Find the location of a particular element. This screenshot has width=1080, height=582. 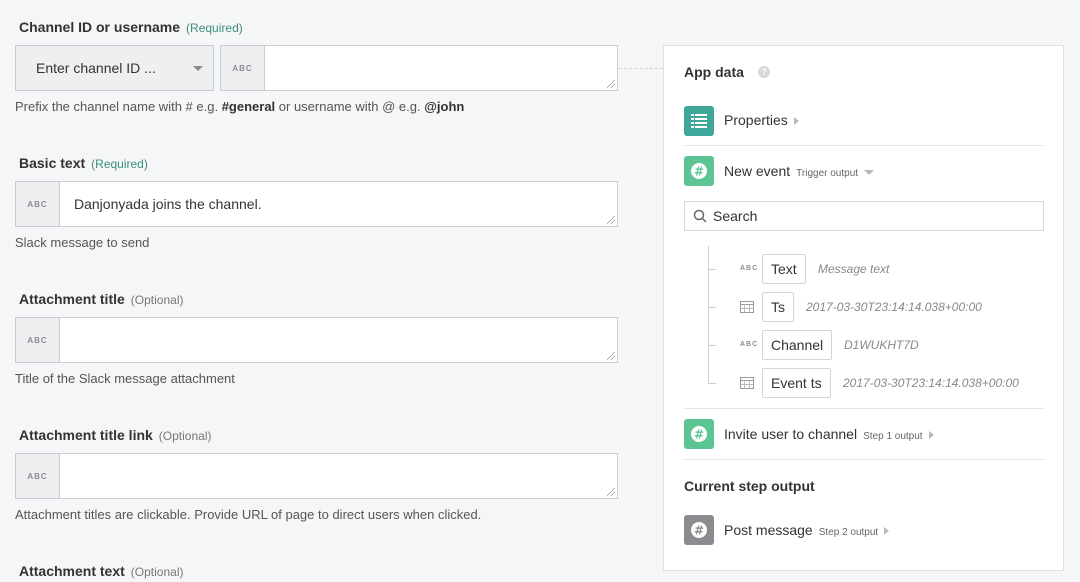

post-message-item: Post message Step 2 output is located at coordinates (807, 530).